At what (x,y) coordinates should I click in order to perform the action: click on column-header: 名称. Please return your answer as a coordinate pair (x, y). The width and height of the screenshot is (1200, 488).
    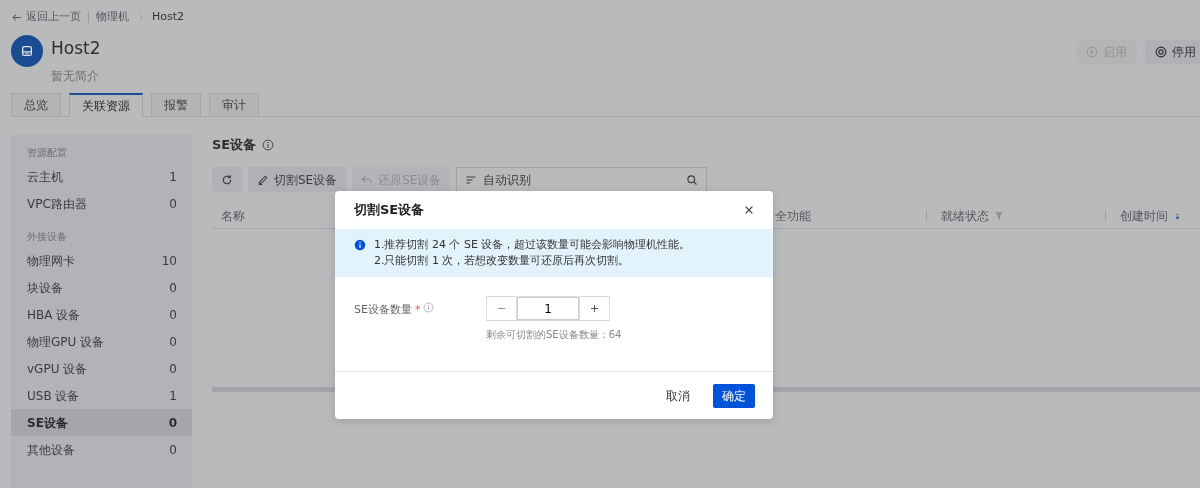
    Looking at the image, I should click on (233, 216).